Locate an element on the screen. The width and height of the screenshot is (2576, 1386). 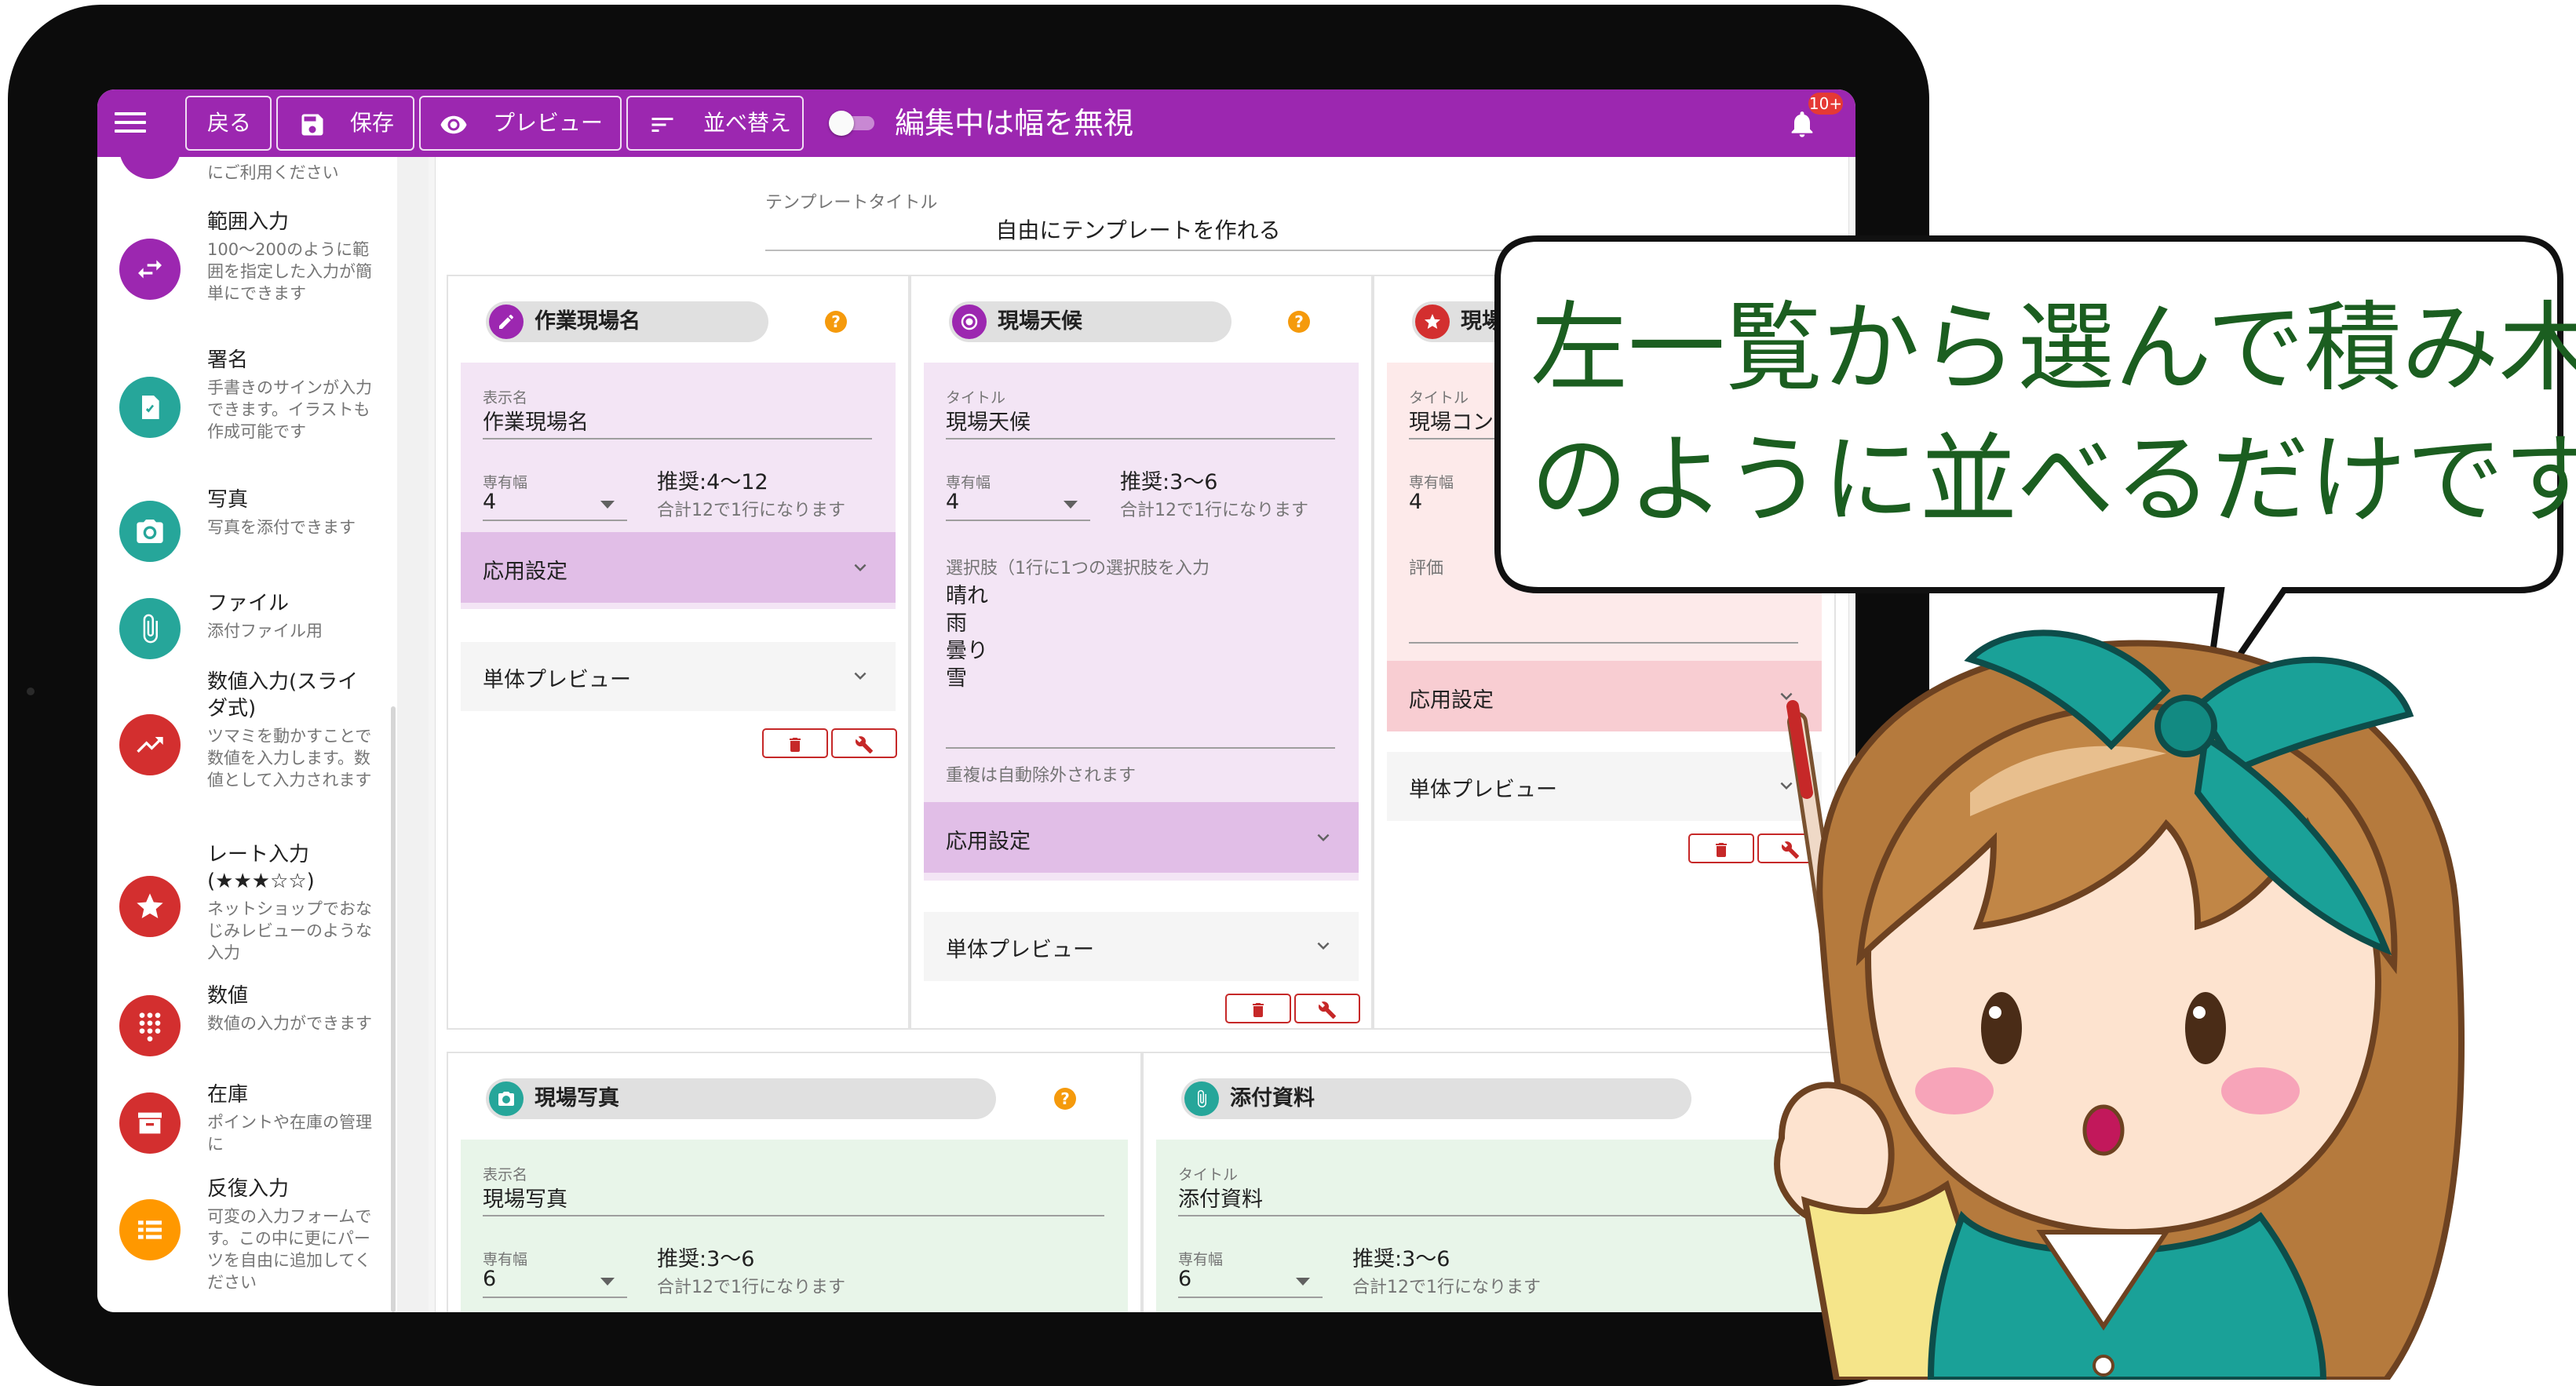
option-line: 晴れ is located at coordinates (967, 596).